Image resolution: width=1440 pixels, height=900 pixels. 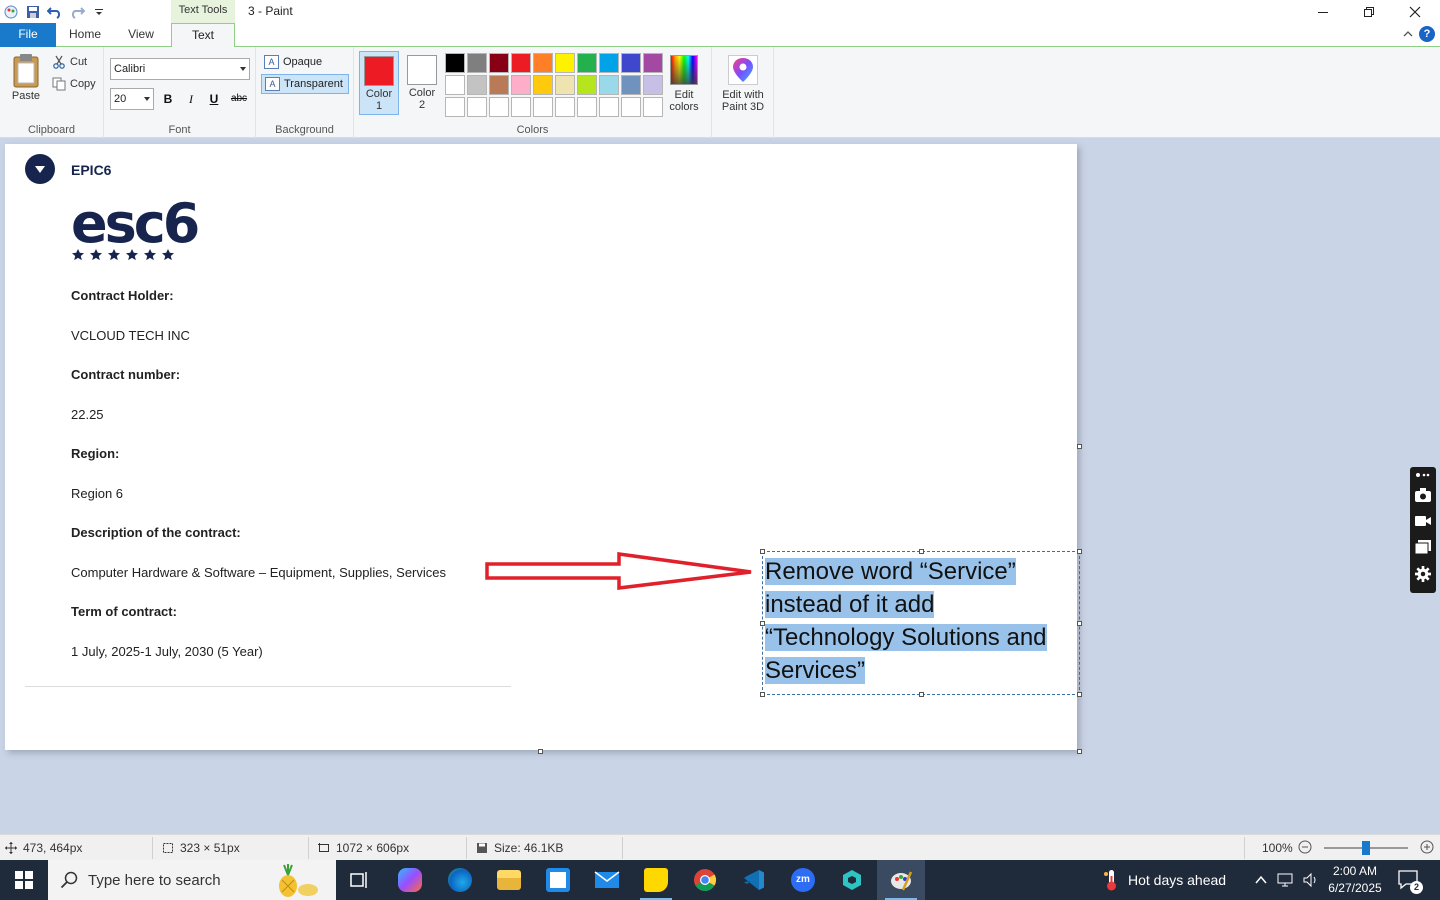 What do you see at coordinates (803, 880) in the screenshot?
I see `taskbar-zoom: zm` at bounding box center [803, 880].